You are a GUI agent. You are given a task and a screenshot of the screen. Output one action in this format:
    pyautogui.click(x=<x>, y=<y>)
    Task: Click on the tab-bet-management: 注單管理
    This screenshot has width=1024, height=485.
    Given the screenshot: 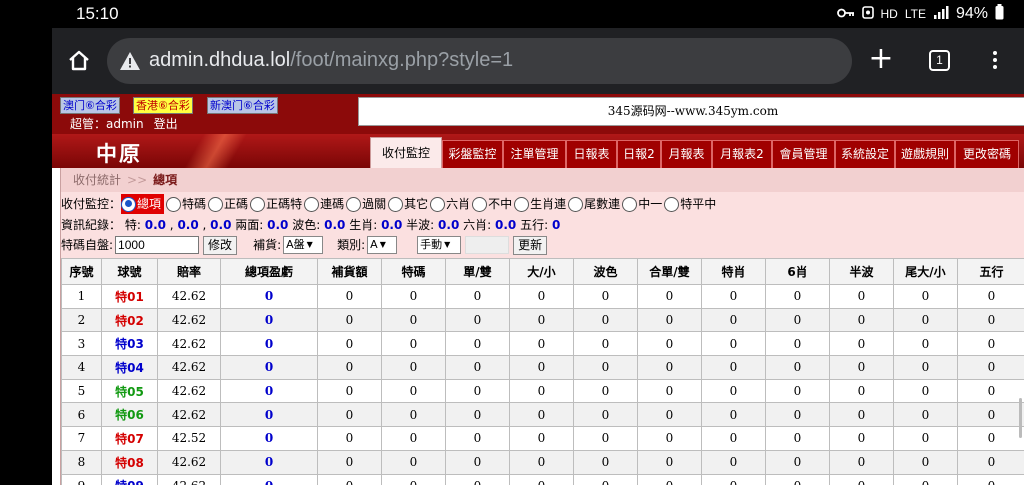 What is the action you would take?
    pyautogui.click(x=534, y=154)
    